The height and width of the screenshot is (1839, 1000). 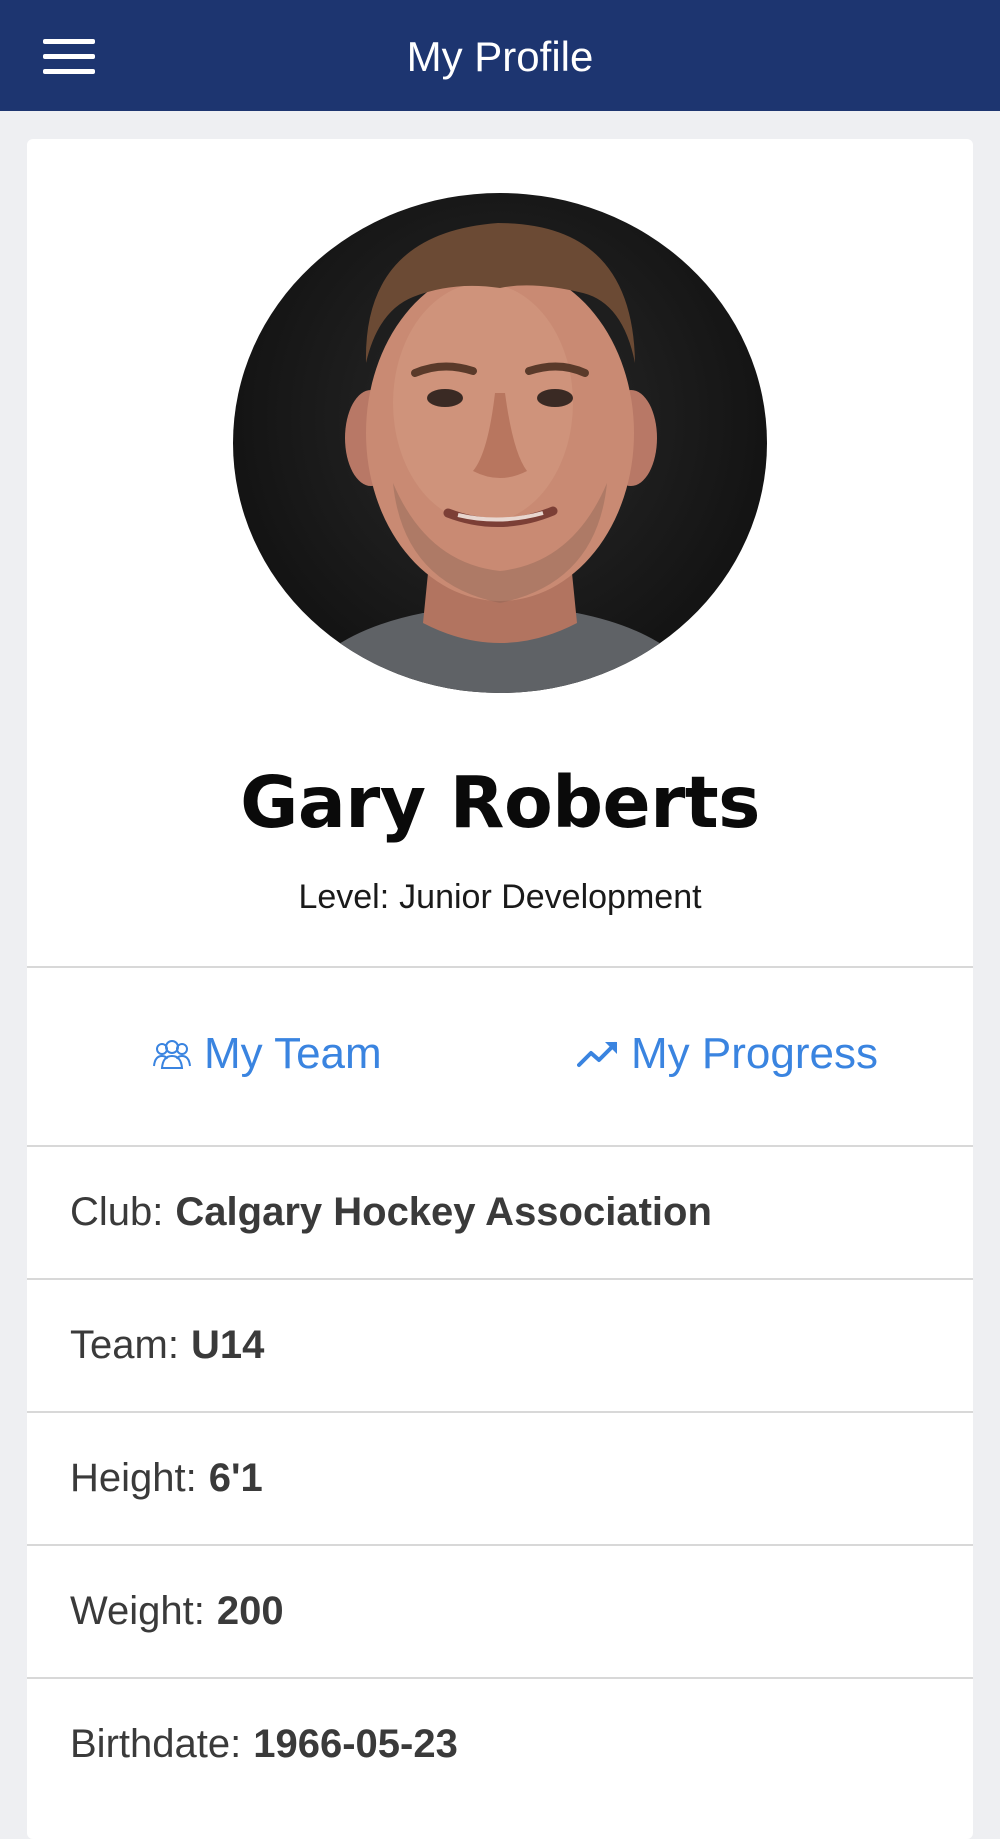 I want to click on my-team-link: My Team, so click(x=267, y=1054).